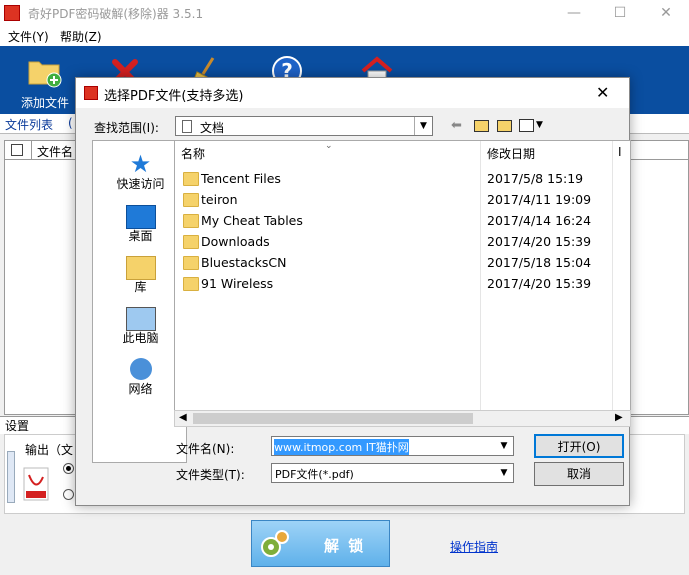 The height and width of the screenshot is (575, 689). What do you see at coordinates (392, 473) in the screenshot?
I see `filetype-select: PDF文件(*.pdf) ▼` at bounding box center [392, 473].